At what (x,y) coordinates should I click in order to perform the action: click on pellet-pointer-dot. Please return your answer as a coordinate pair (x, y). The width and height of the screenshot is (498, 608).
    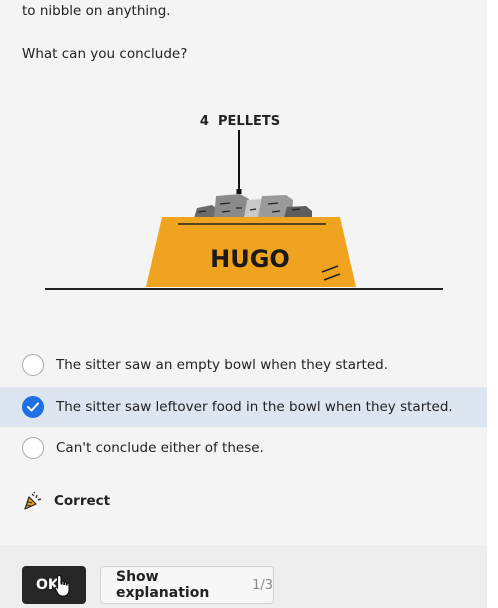
    Looking at the image, I should click on (239, 191).